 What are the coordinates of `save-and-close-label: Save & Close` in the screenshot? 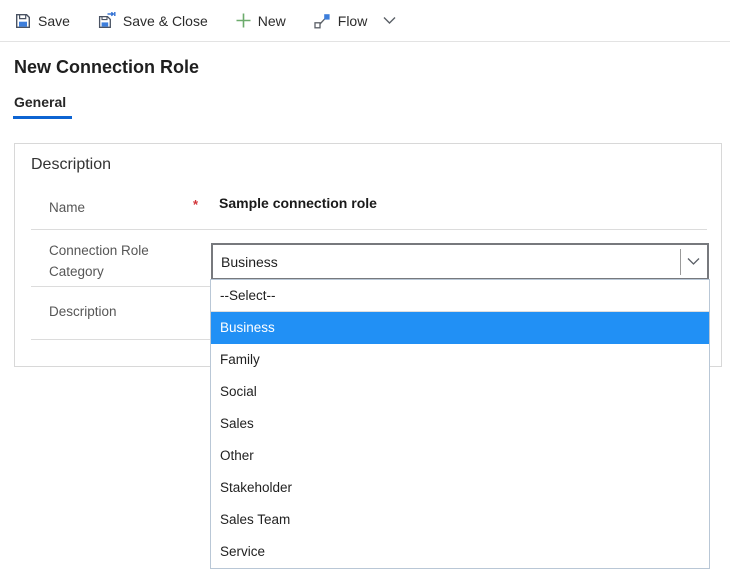 It's located at (165, 20).